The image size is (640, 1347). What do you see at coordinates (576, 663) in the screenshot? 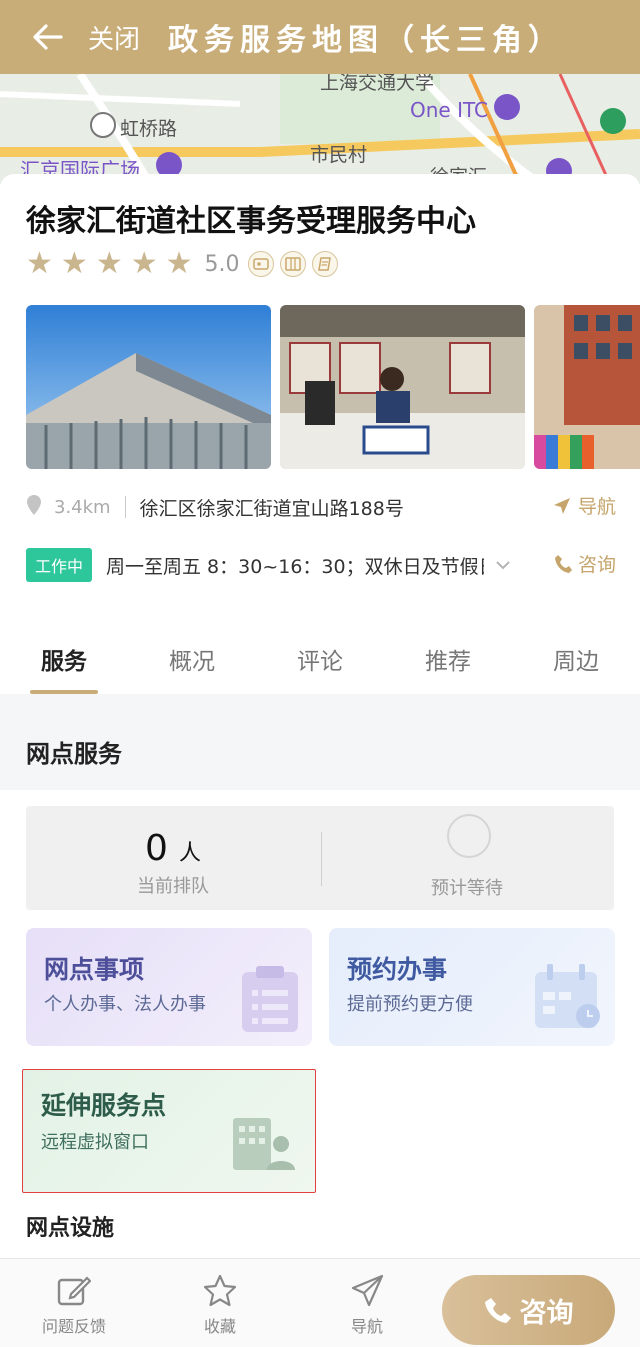
I see `tab-nearby: 周边` at bounding box center [576, 663].